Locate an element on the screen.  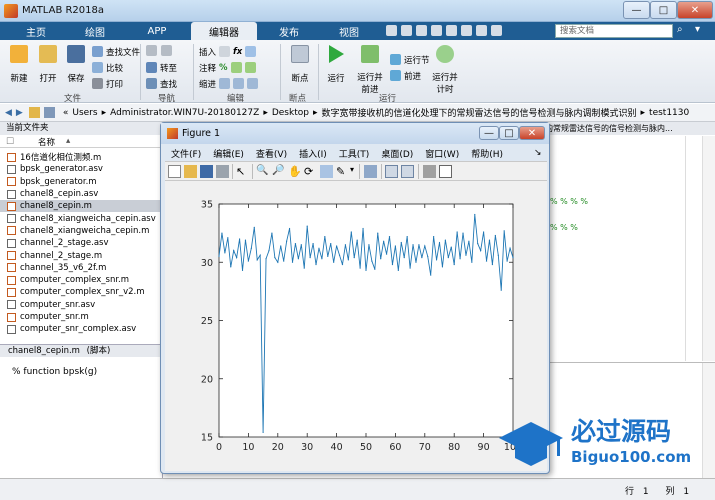
minimize-button: — is located at coordinates (636, 10).